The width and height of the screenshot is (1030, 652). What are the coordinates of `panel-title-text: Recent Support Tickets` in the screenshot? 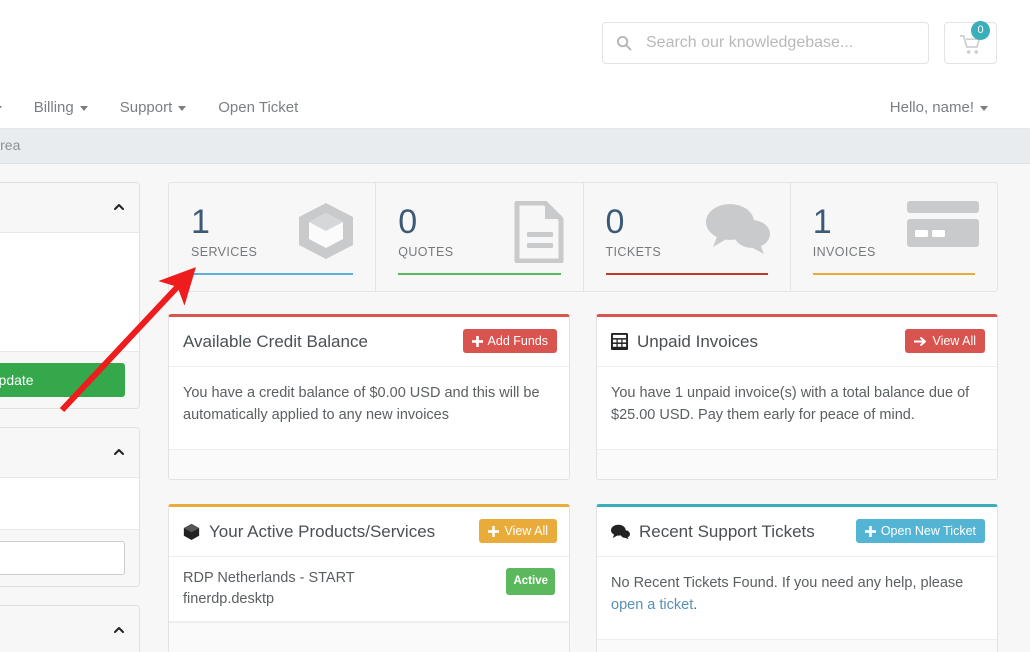 It's located at (727, 531).